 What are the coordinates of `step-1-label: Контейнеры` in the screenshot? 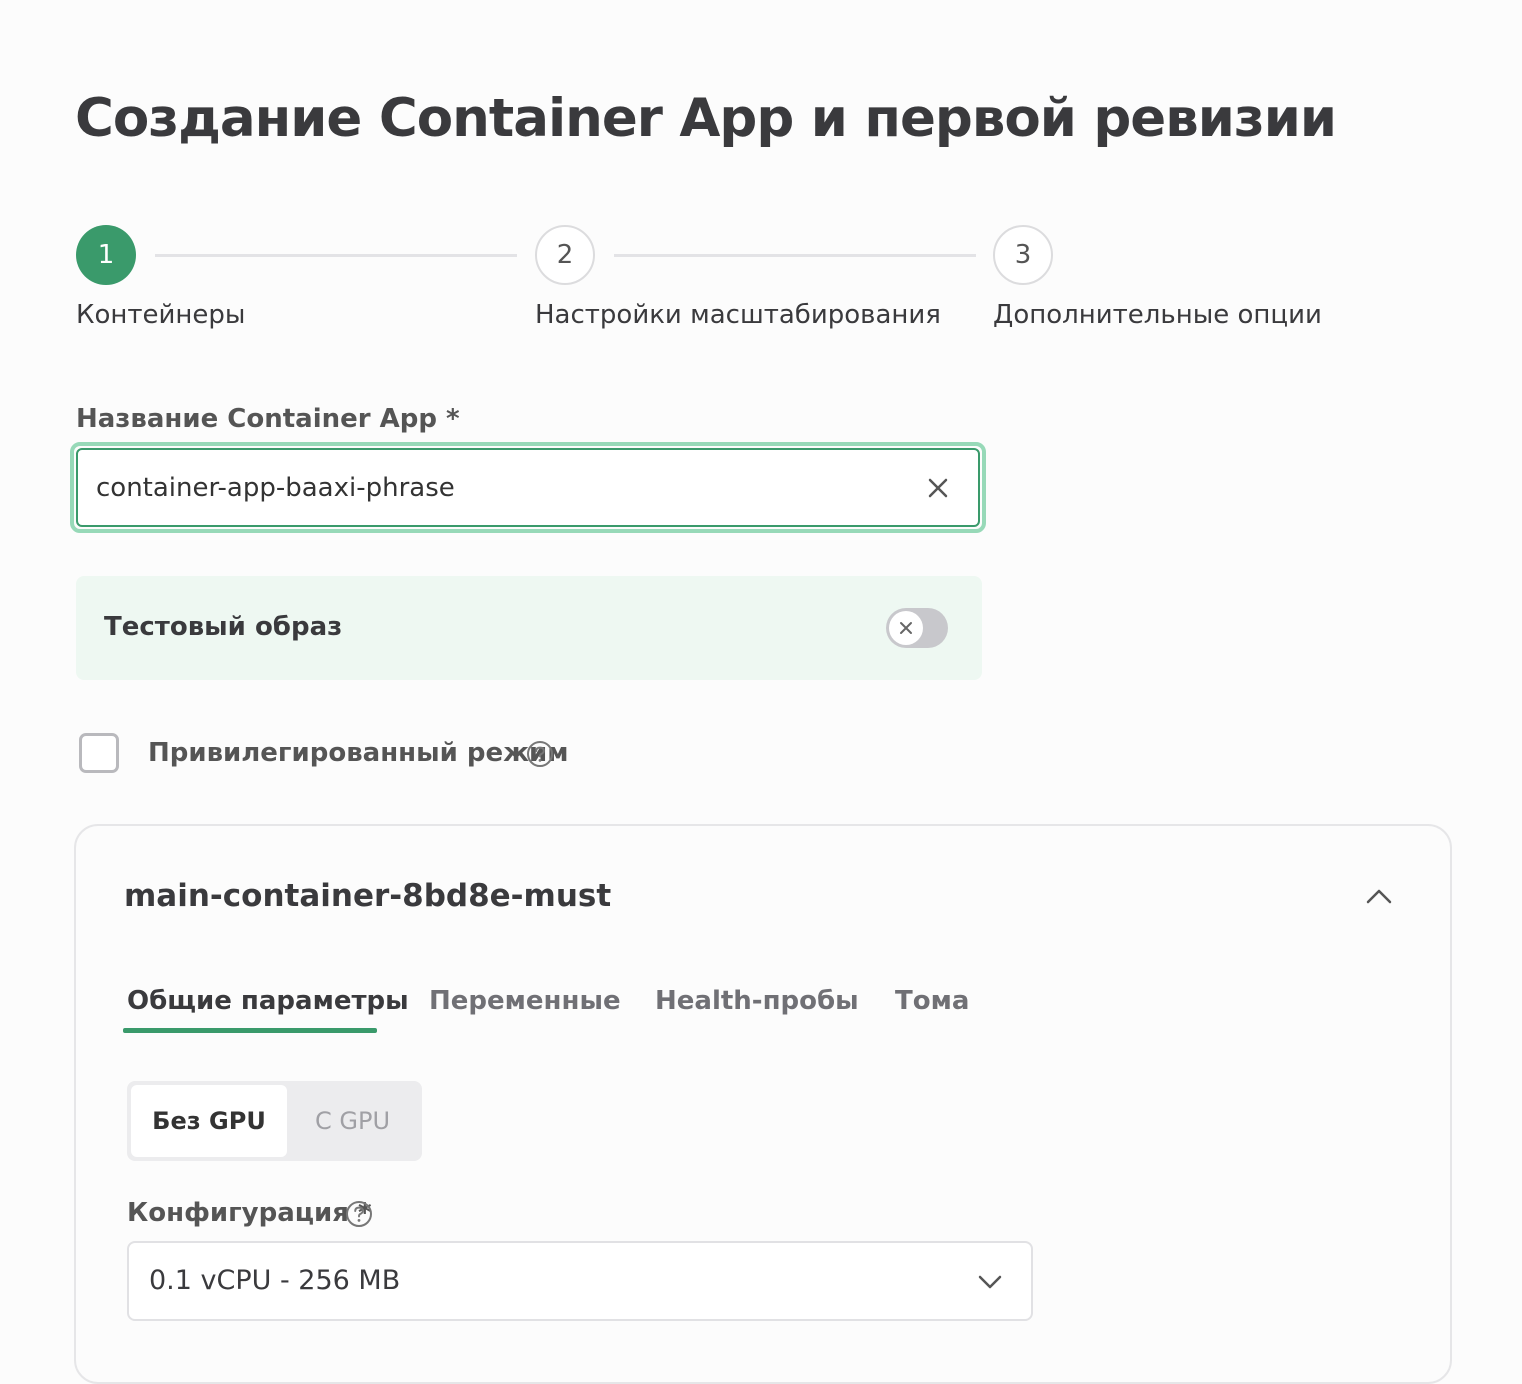 It's located at (160, 315).